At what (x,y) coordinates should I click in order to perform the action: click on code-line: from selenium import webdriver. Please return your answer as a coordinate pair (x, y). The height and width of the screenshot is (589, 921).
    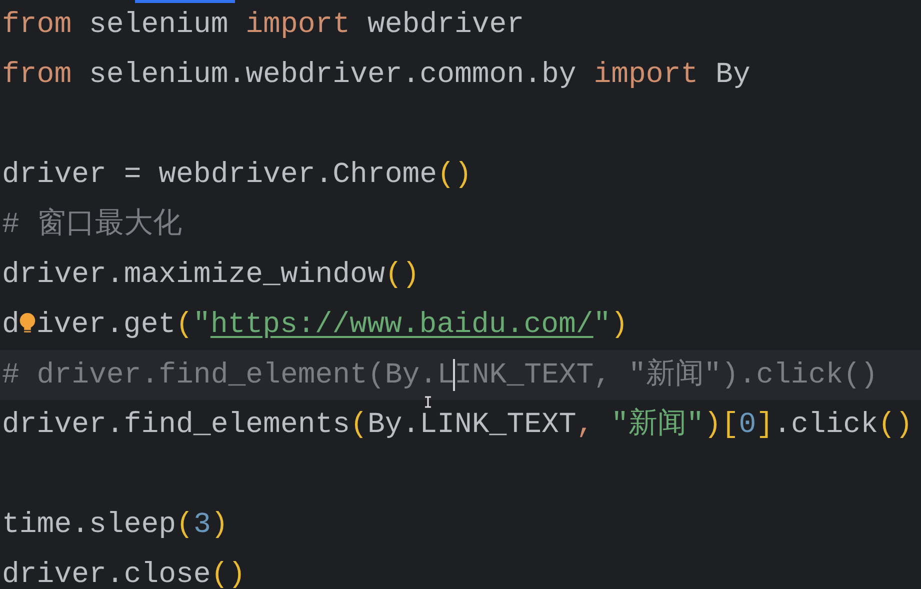
    Looking at the image, I should click on (263, 25).